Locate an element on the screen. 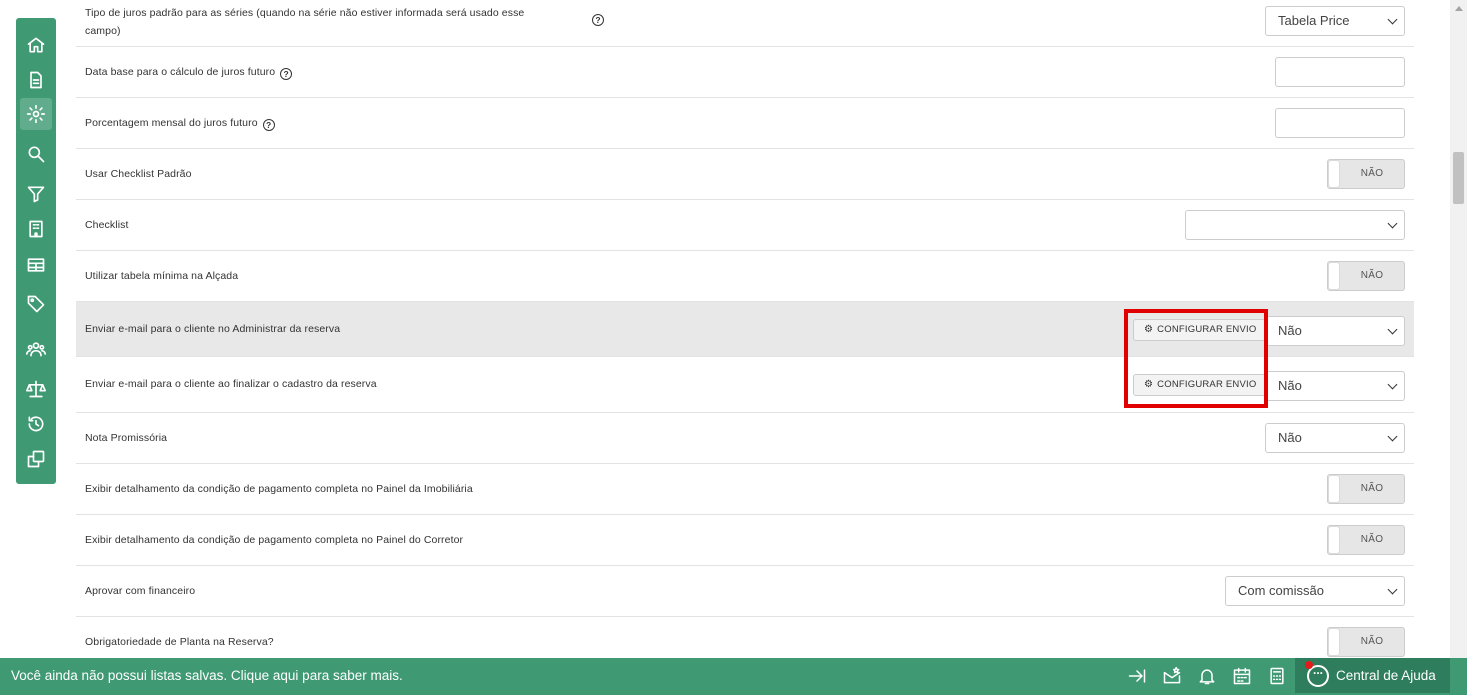 The width and height of the screenshot is (1467, 695). setting-label: Porcentagem mensal do juros futuro? is located at coordinates (180, 123).